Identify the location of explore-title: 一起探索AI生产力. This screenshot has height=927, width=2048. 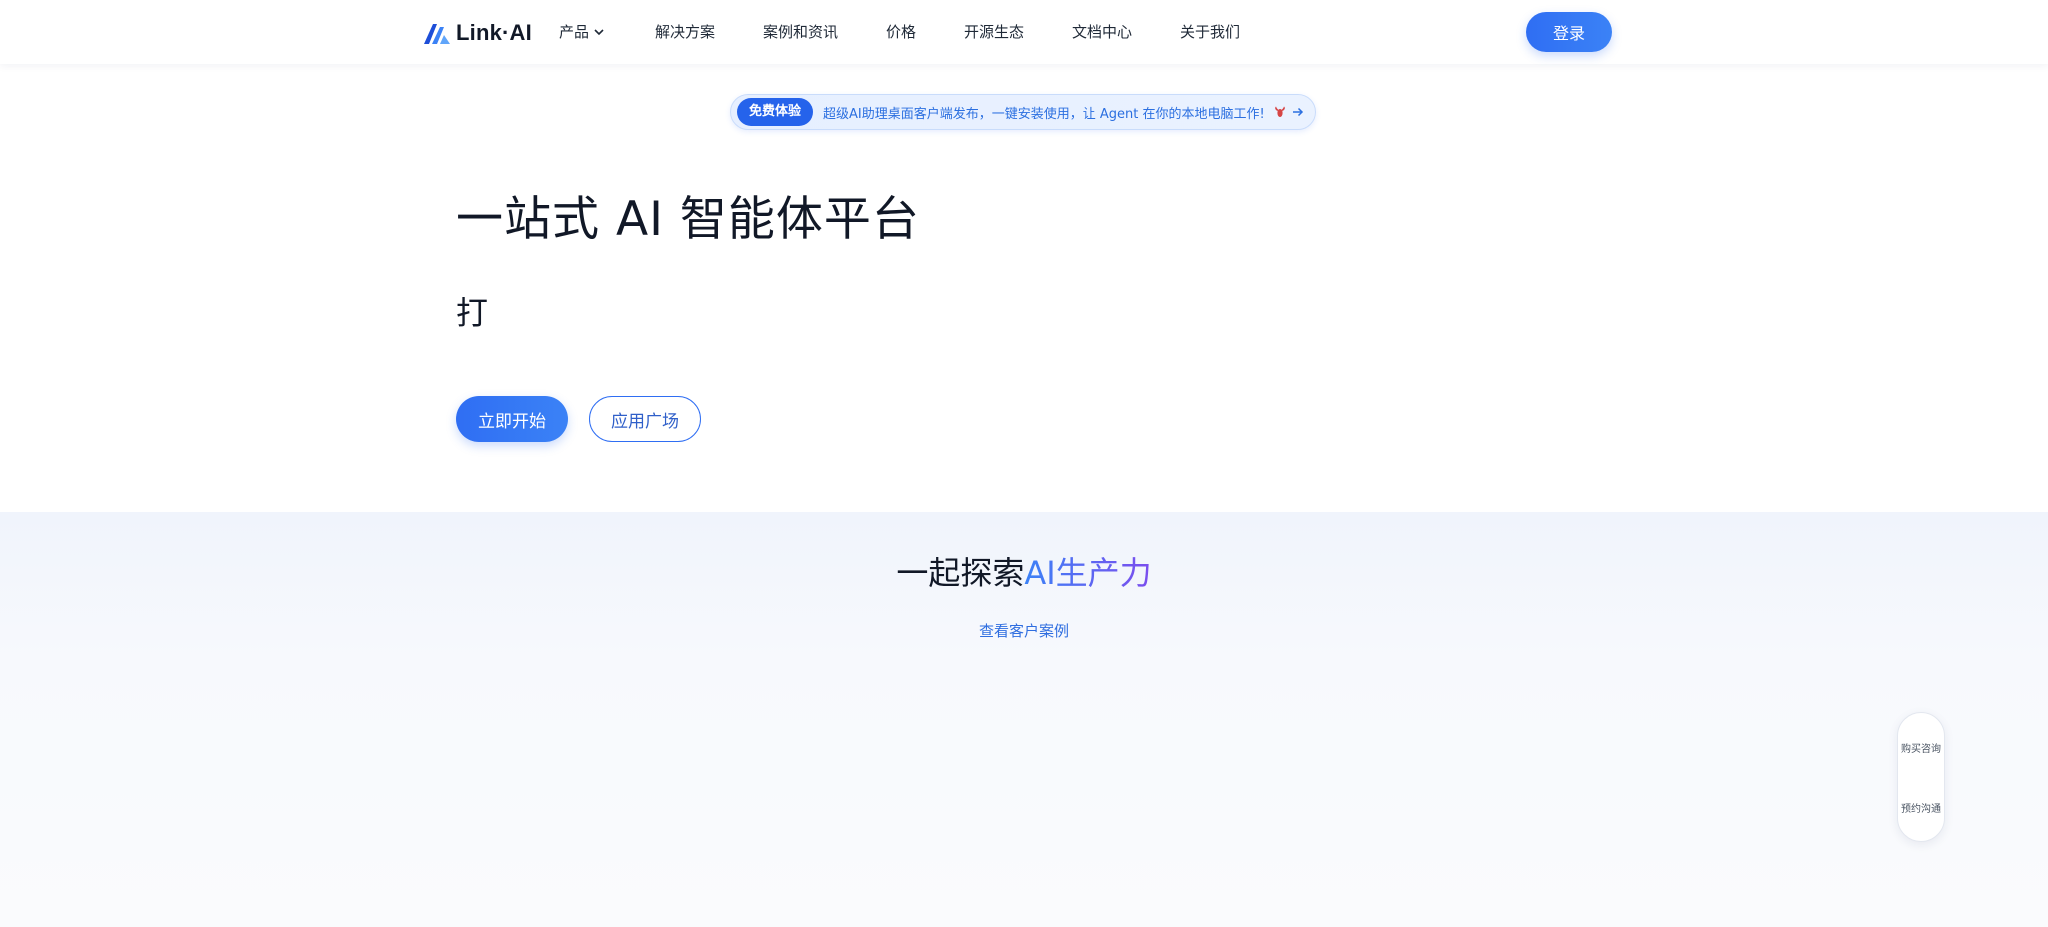
(1024, 571).